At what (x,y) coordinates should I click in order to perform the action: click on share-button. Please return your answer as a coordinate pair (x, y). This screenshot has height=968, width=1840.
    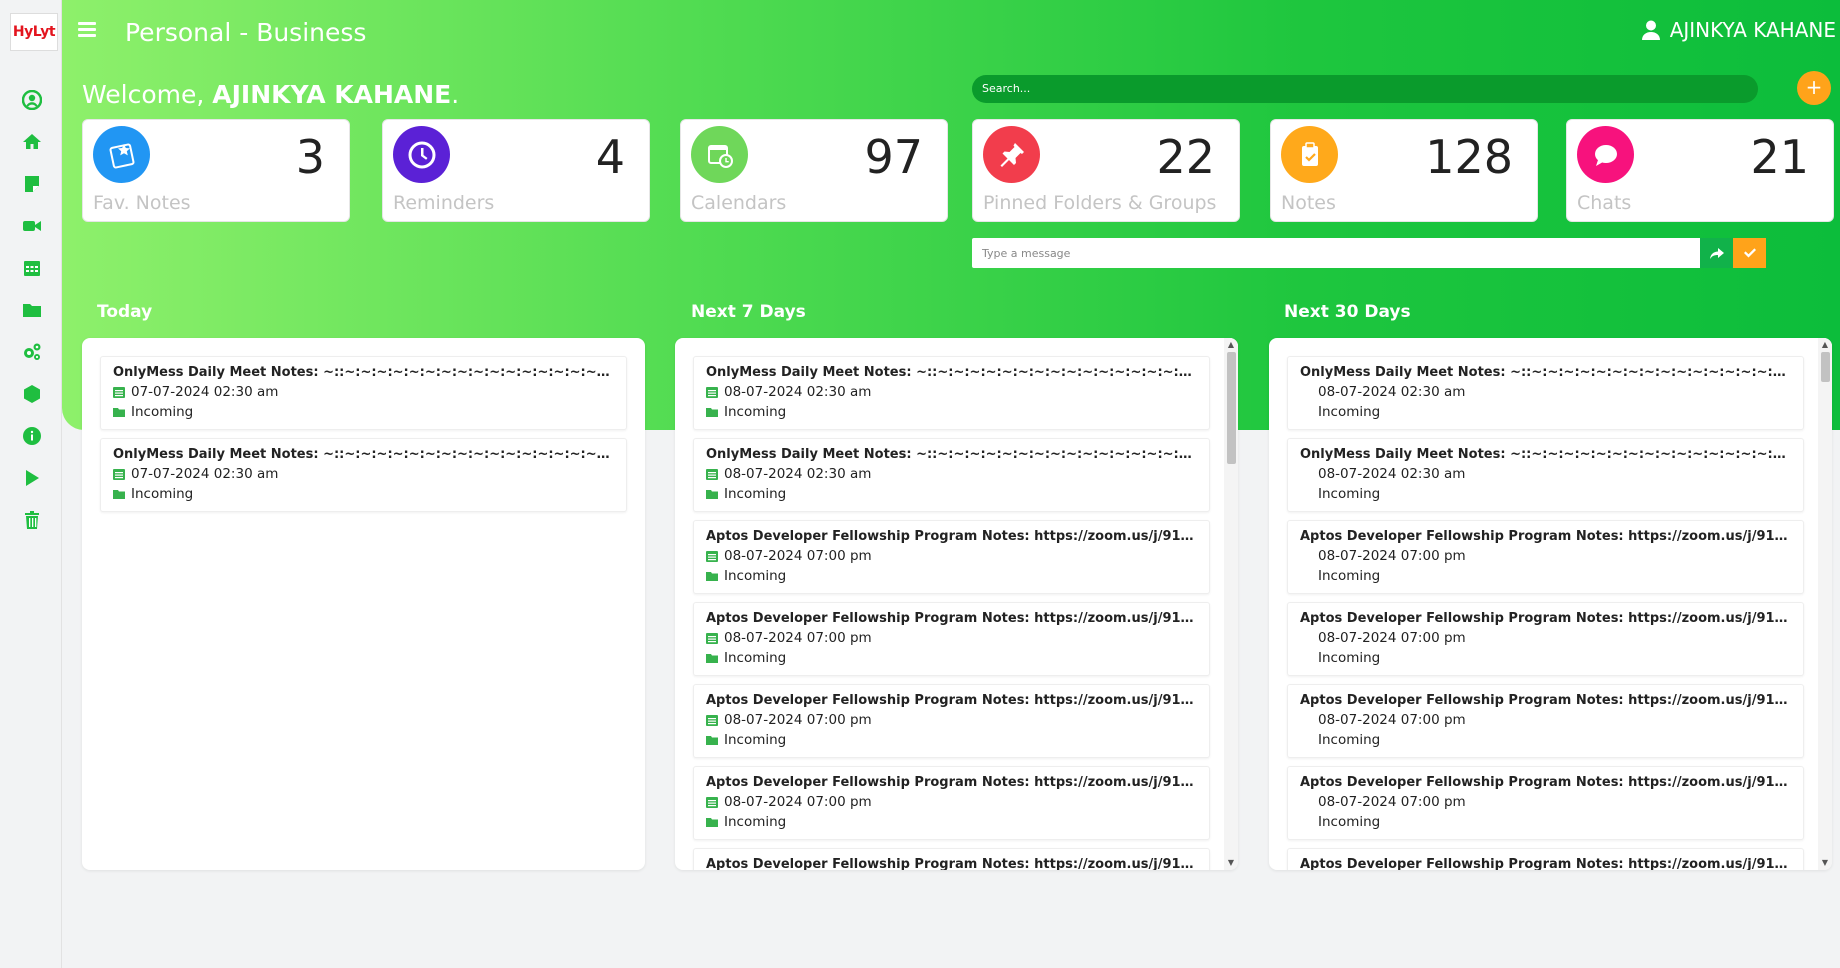
    Looking at the image, I should click on (1716, 253).